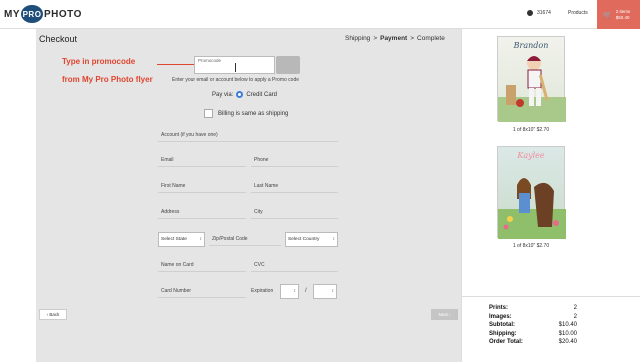 This screenshot has height=362, width=640. What do you see at coordinates (567, 342) in the screenshot?
I see `summary-value: $20.40` at bounding box center [567, 342].